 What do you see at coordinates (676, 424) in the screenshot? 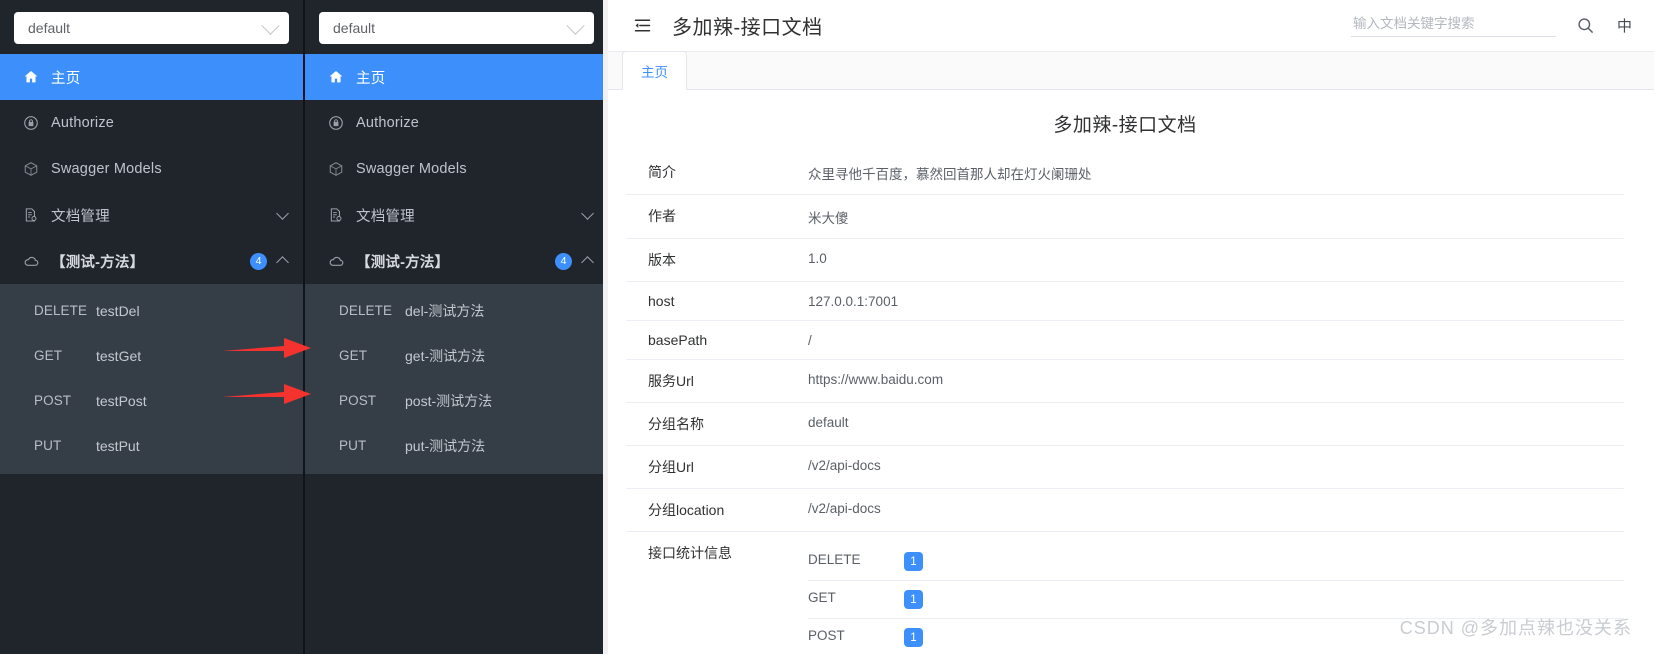
I see `row-key: 分组名称` at bounding box center [676, 424].